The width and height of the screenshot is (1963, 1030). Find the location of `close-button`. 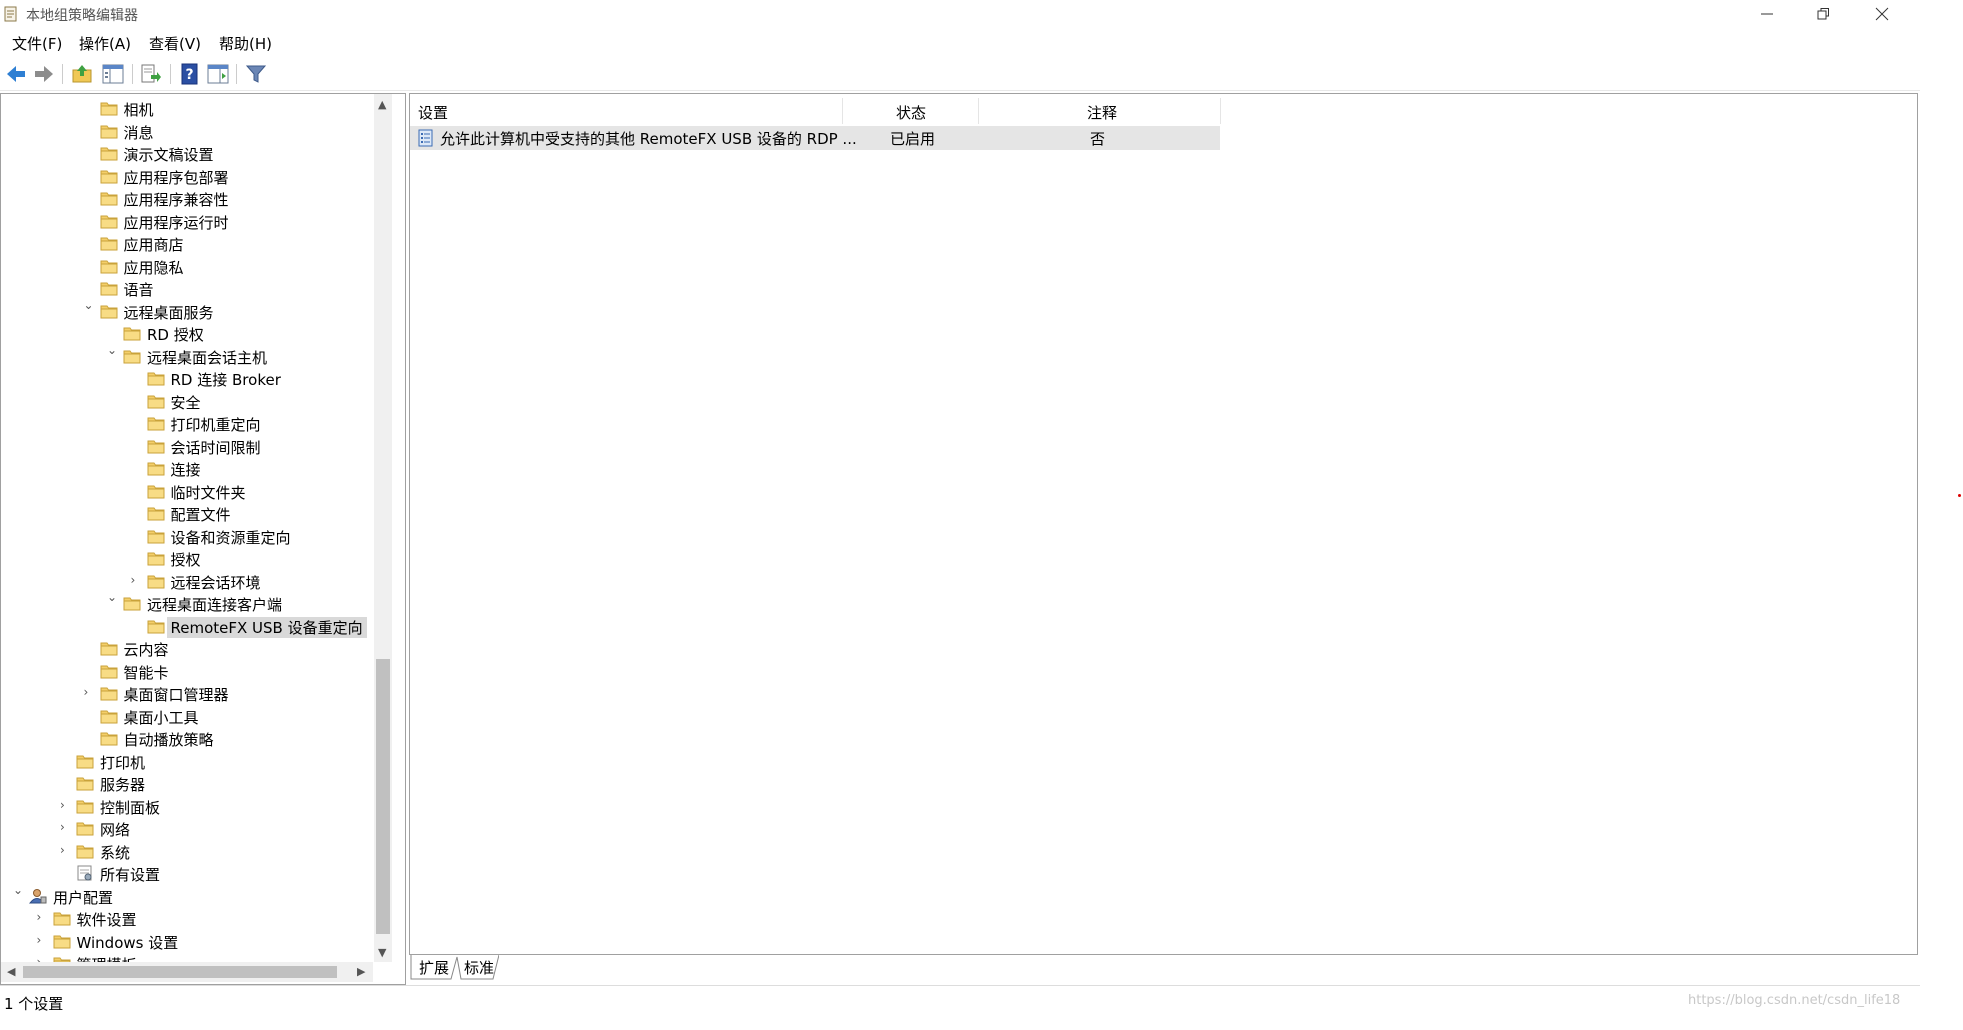

close-button is located at coordinates (1883, 14).